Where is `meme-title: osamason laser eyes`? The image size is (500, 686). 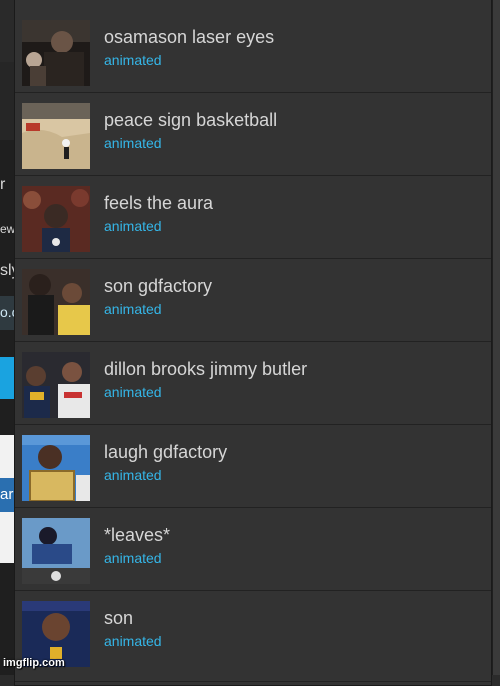
meme-title: osamason laser eyes is located at coordinates (189, 37).